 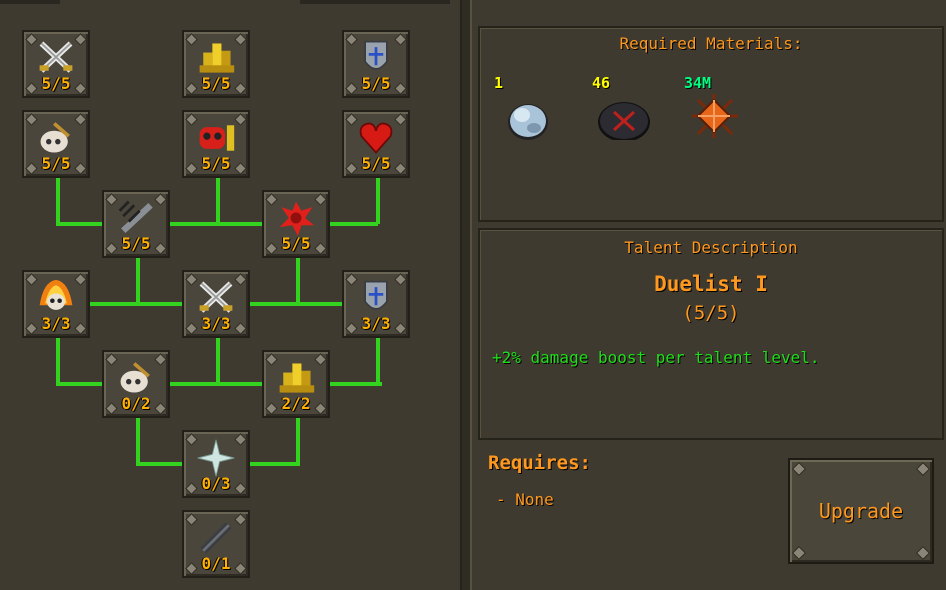 I want to click on talent-node: 2/2, so click(x=296, y=384).